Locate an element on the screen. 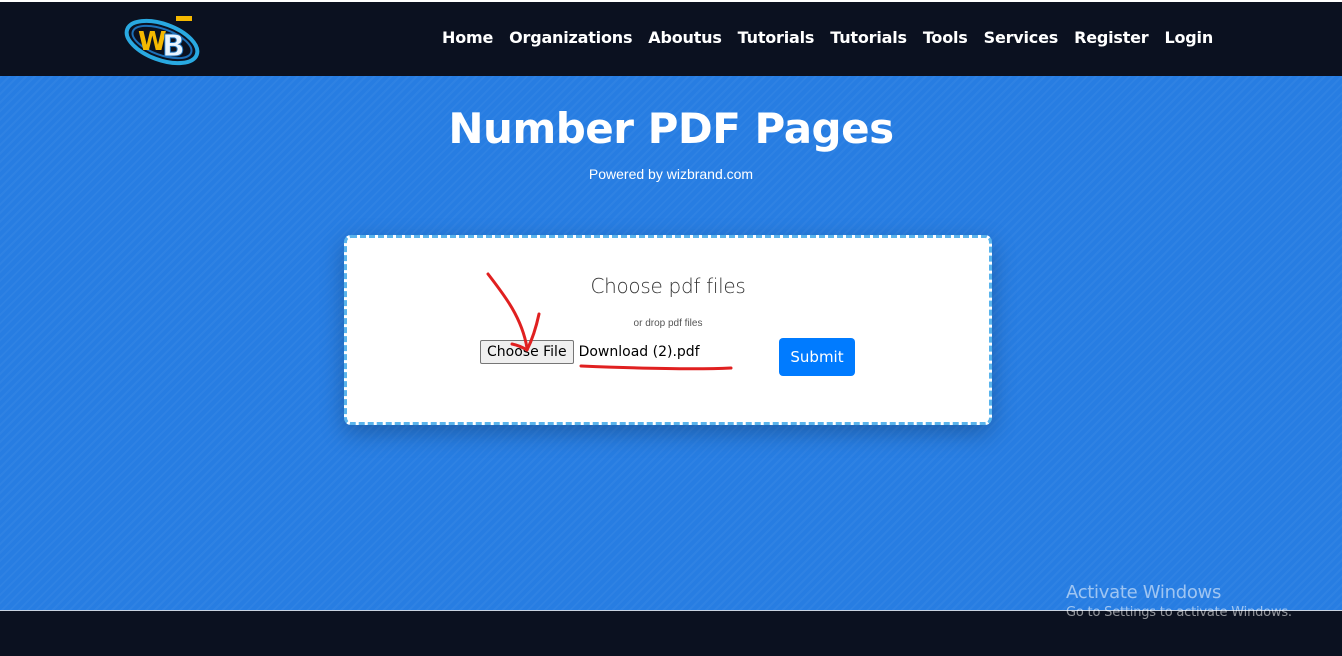  watermark-subtitle: Go to Settings to activate Windows. is located at coordinates (1179, 612).